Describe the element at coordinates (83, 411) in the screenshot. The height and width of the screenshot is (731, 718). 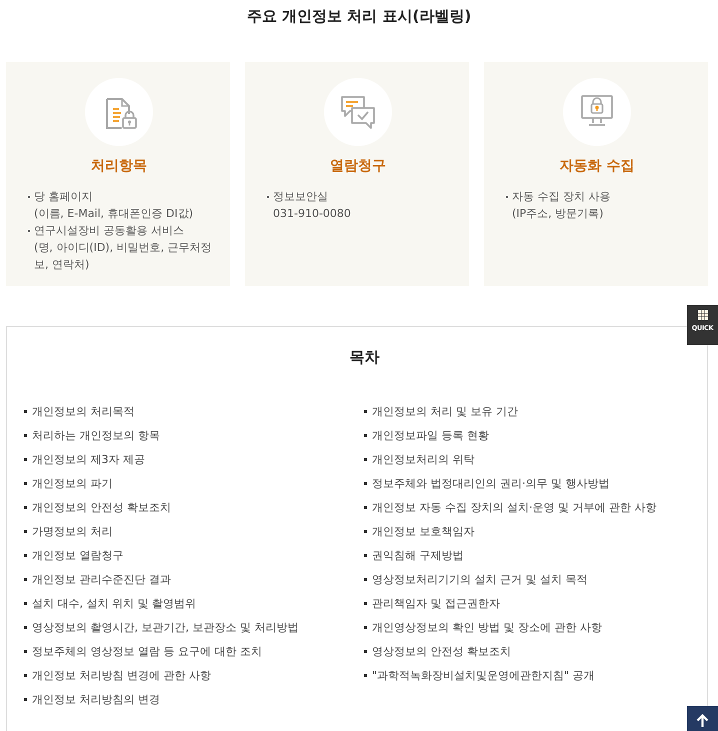
I see `contents-link: 개인정보의 처리목적` at that location.